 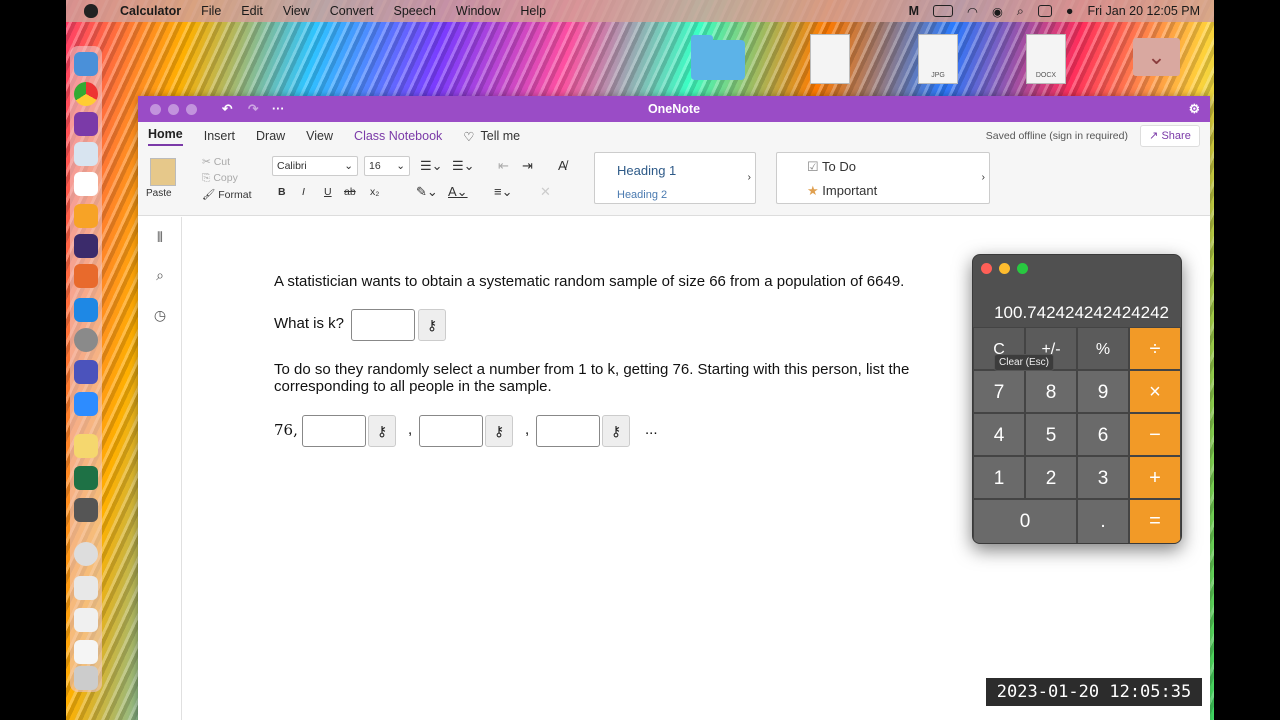 What do you see at coordinates (1170, 136) in the screenshot?
I see `share-button: ↗ Share` at bounding box center [1170, 136].